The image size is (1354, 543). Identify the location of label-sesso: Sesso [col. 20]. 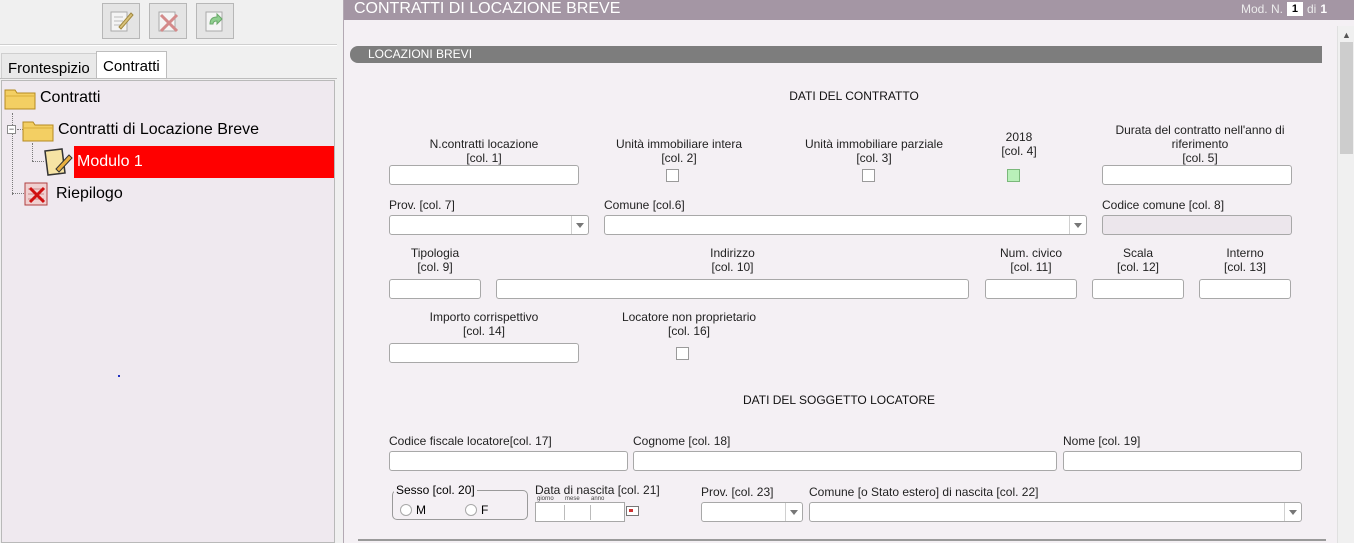
(435, 490).